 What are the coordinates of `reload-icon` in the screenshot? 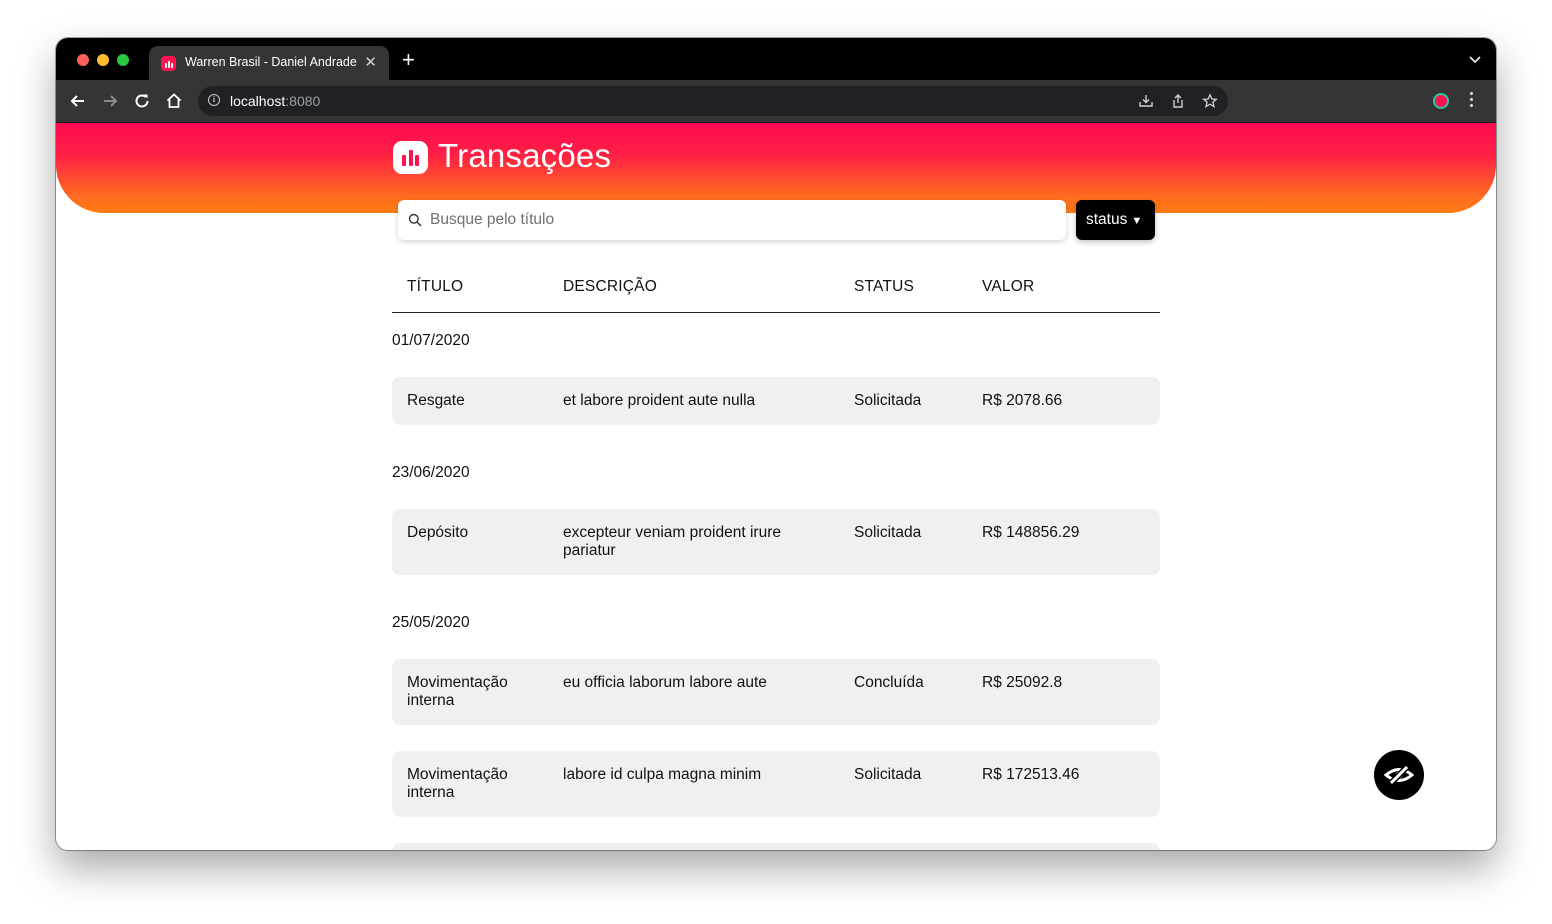 It's located at (142, 101).